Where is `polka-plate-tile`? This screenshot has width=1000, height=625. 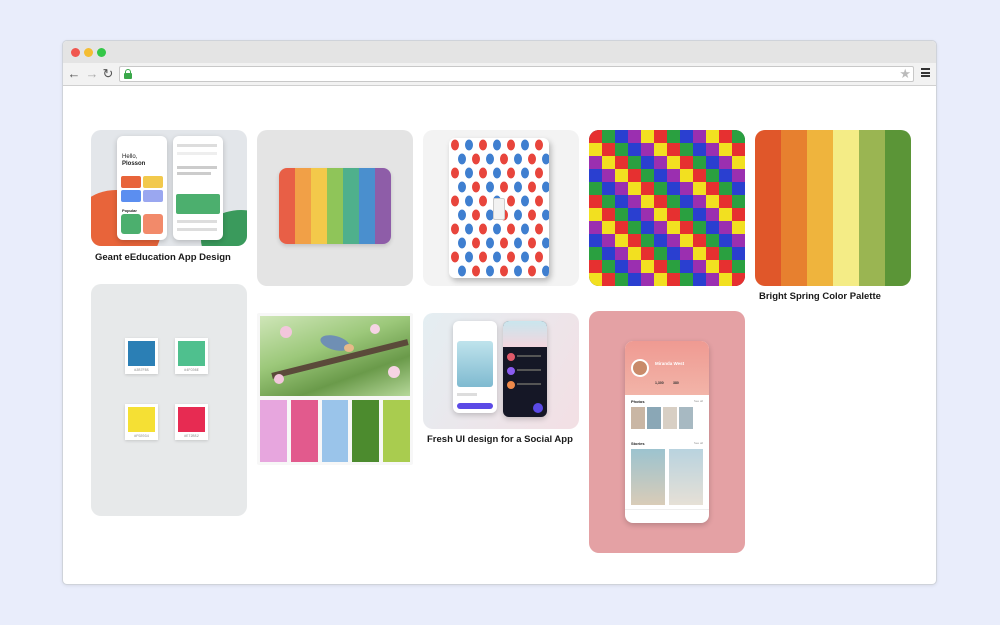
polka-plate-tile is located at coordinates (501, 208).